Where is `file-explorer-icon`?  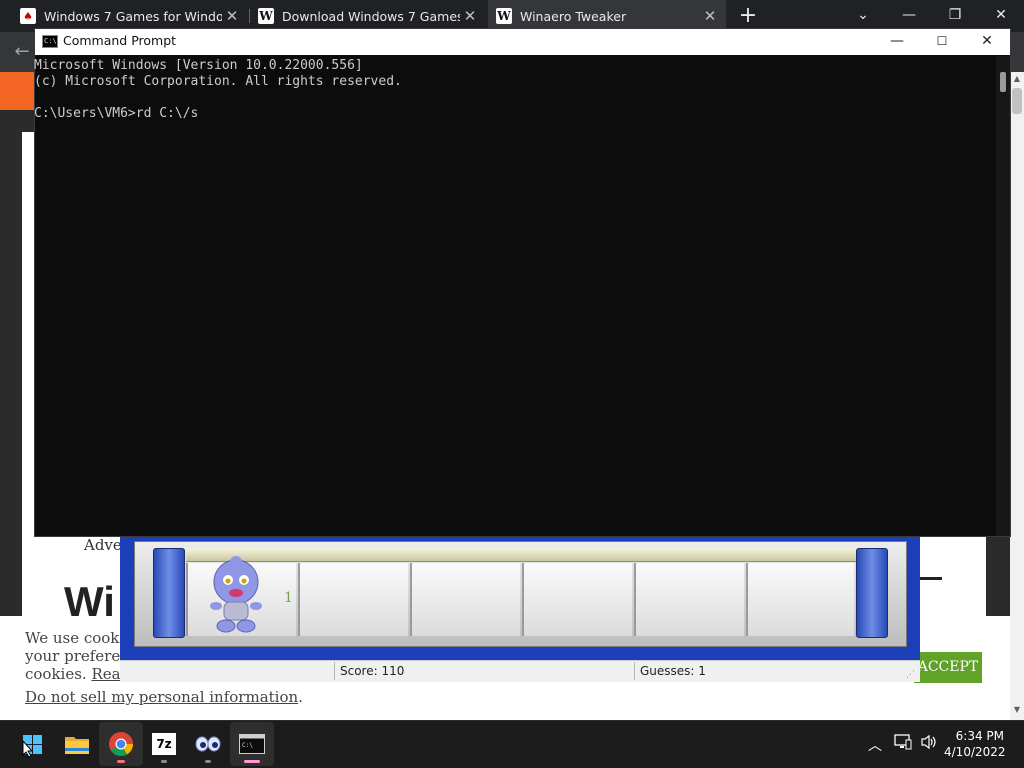
file-explorer-icon is located at coordinates (77, 744).